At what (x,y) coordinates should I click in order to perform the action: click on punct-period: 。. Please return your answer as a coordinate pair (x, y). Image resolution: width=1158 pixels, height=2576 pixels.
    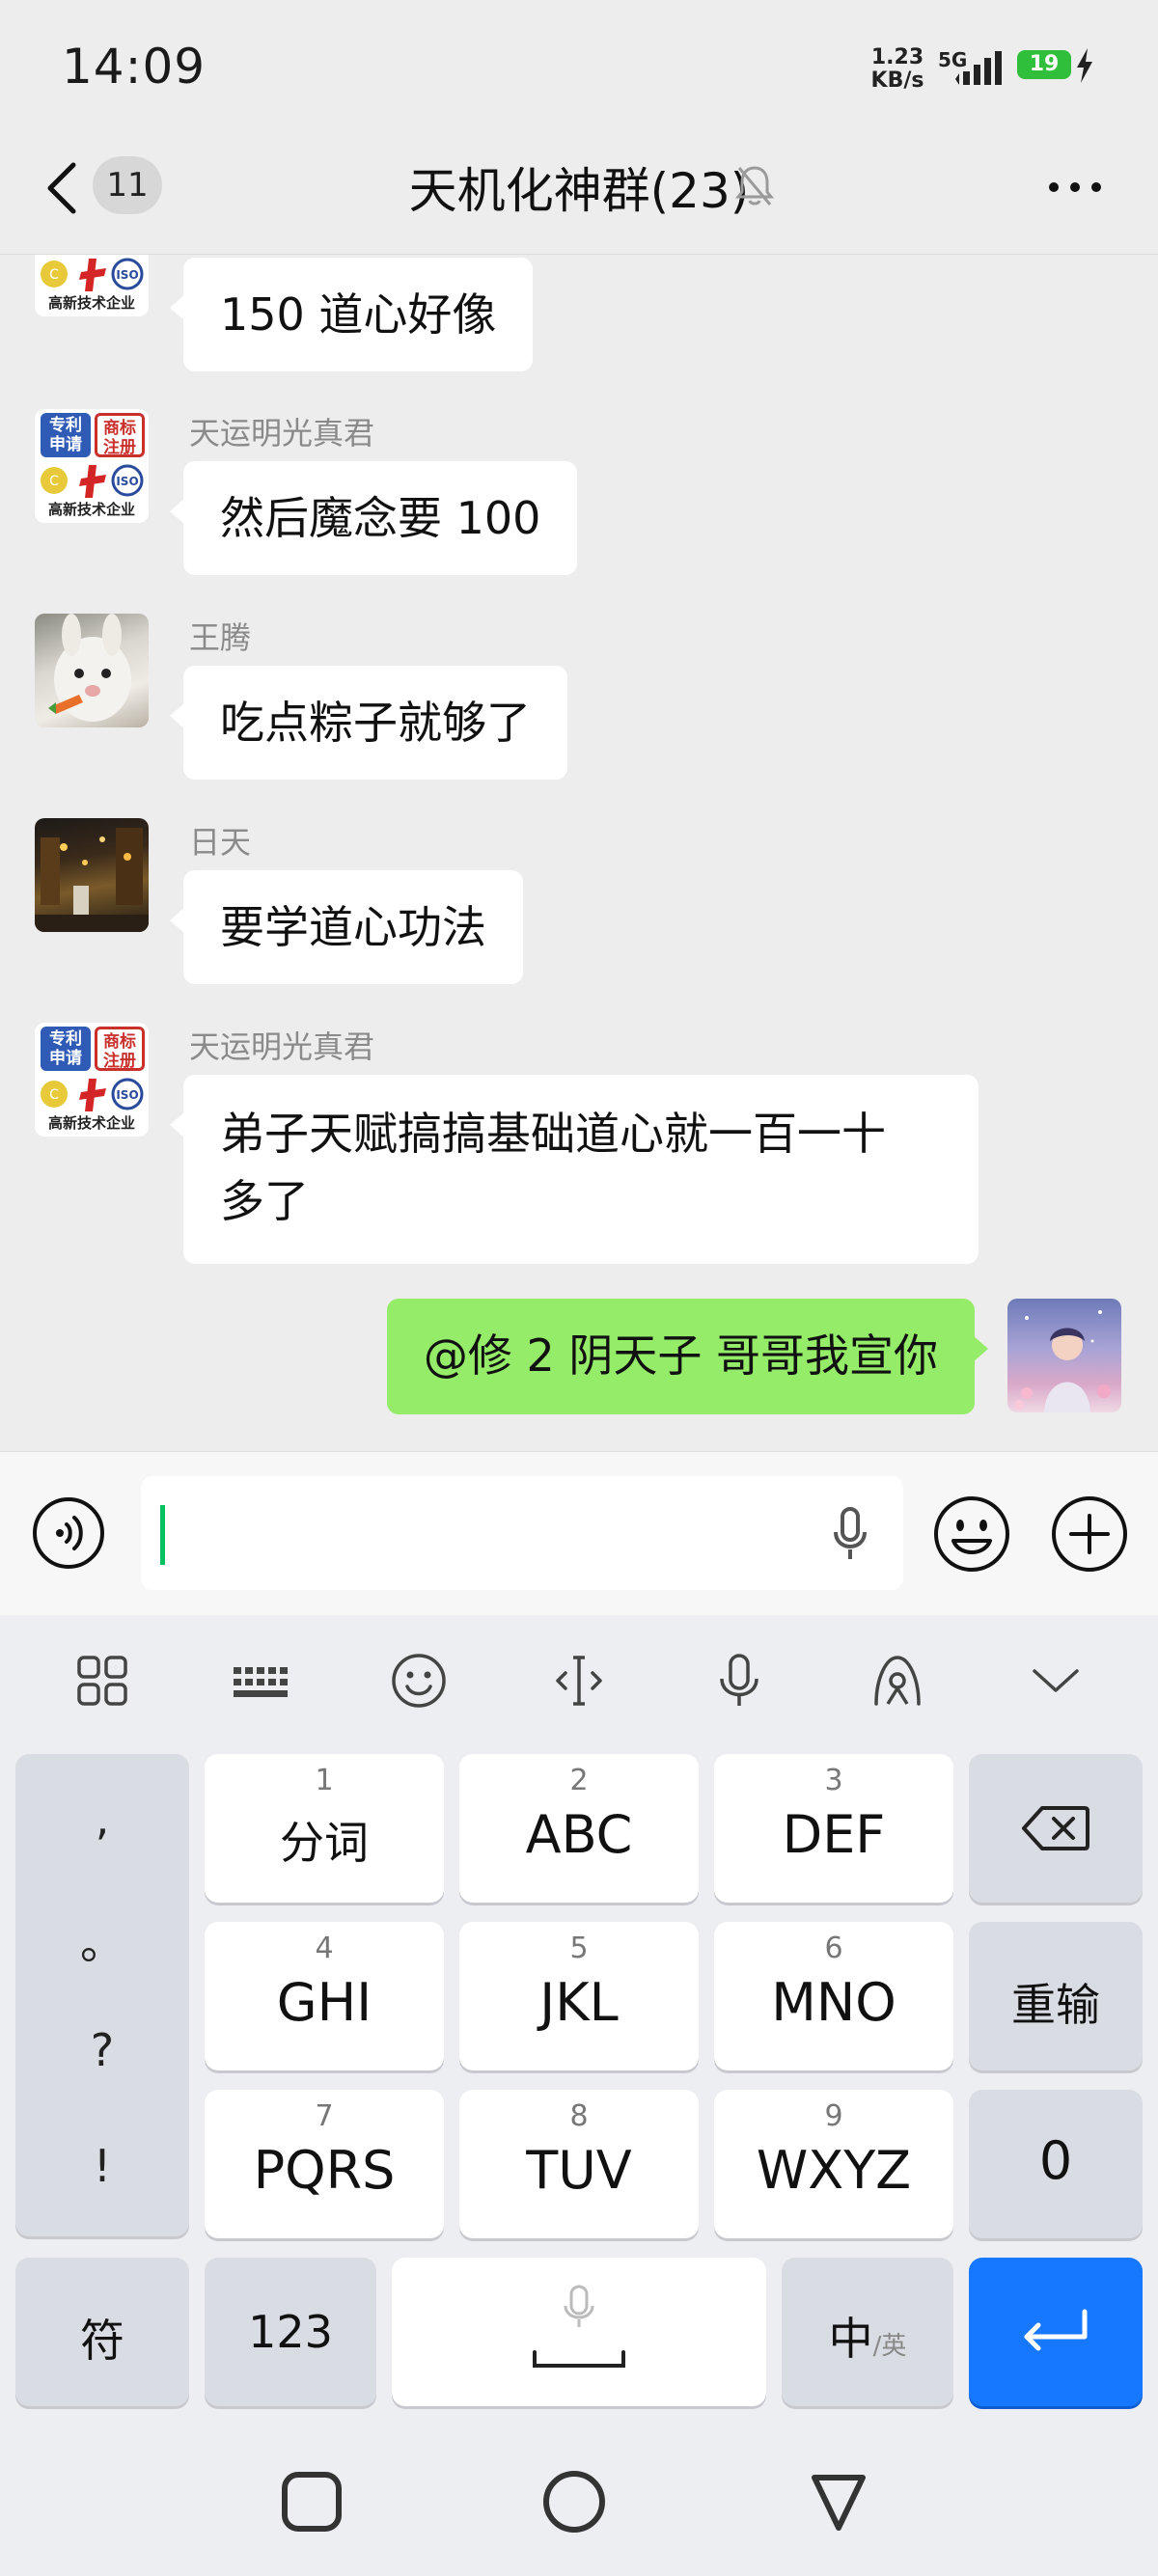
    Looking at the image, I should click on (102, 1940).